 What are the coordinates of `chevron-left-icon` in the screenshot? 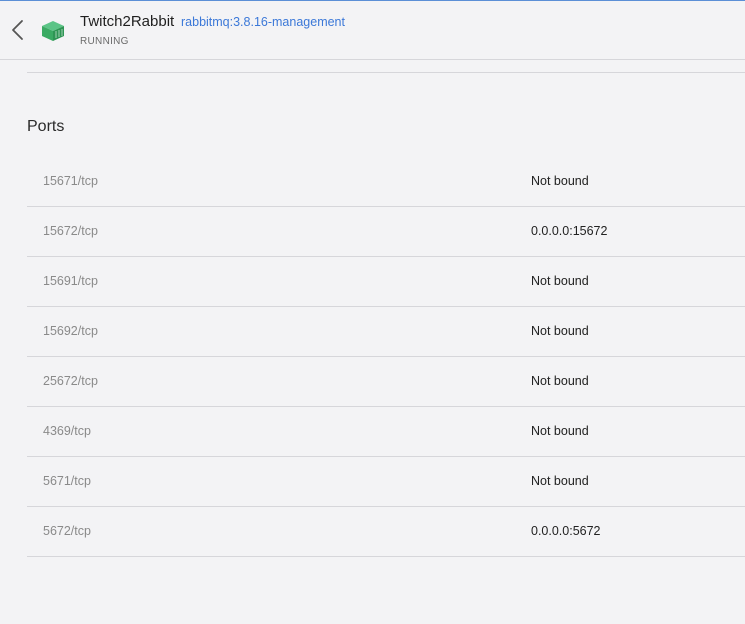 It's located at (17, 30).